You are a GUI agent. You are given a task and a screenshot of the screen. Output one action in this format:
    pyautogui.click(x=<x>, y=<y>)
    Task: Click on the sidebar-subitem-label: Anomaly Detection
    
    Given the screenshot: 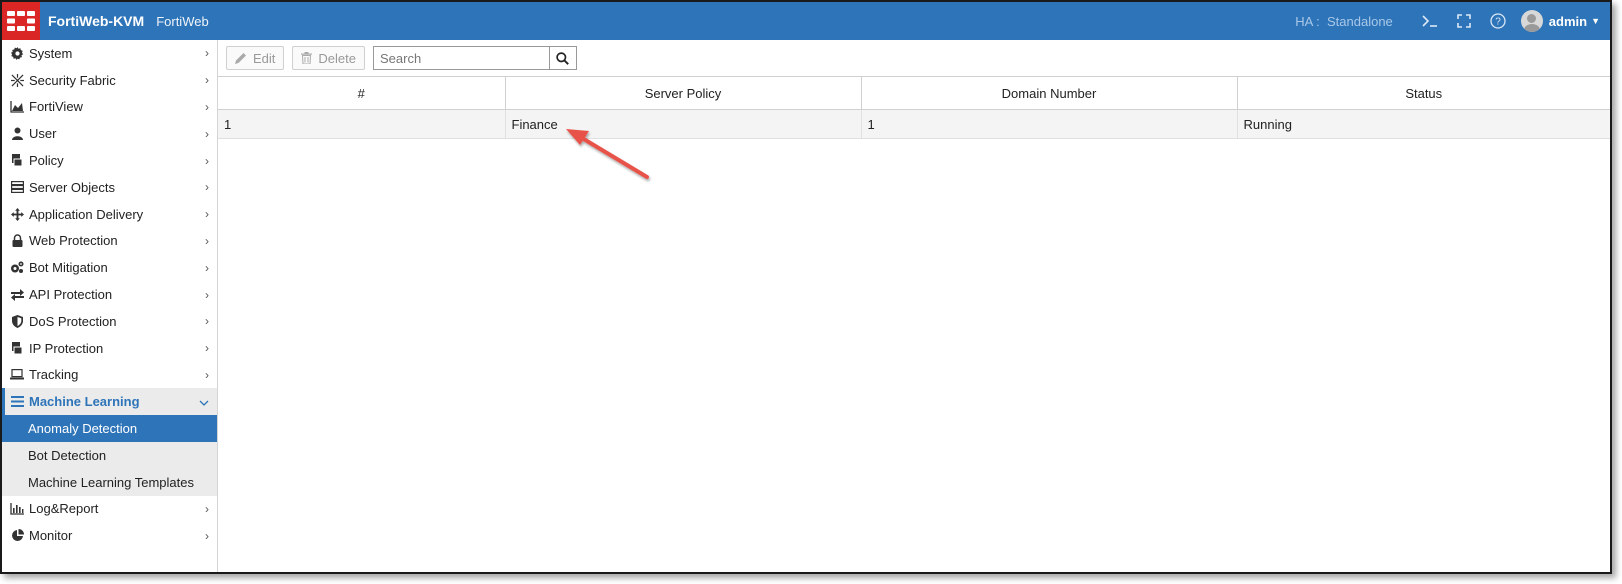 What is the action you would take?
    pyautogui.click(x=83, y=429)
    